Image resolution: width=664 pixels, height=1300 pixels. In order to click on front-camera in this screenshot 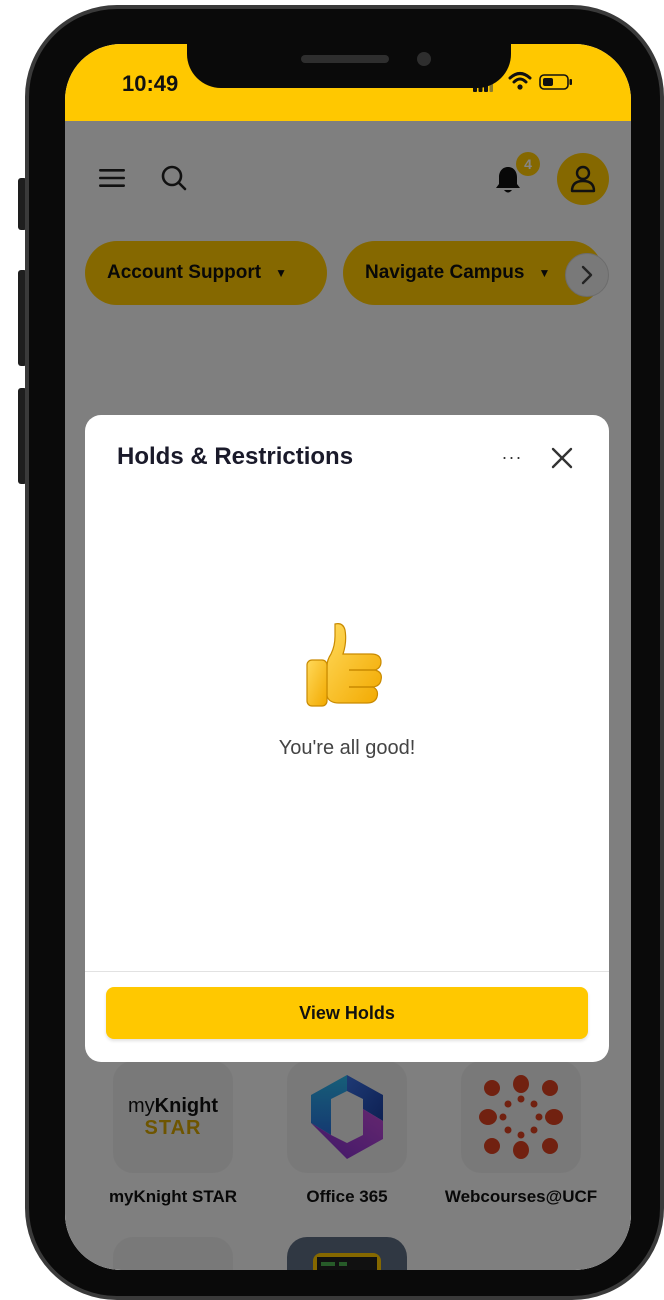, I will do `click(424, 59)`.